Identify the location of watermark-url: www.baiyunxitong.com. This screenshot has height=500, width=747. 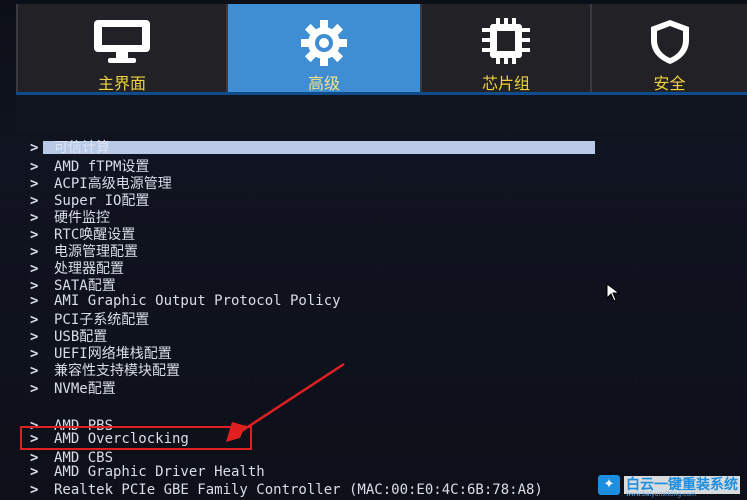
(661, 494).